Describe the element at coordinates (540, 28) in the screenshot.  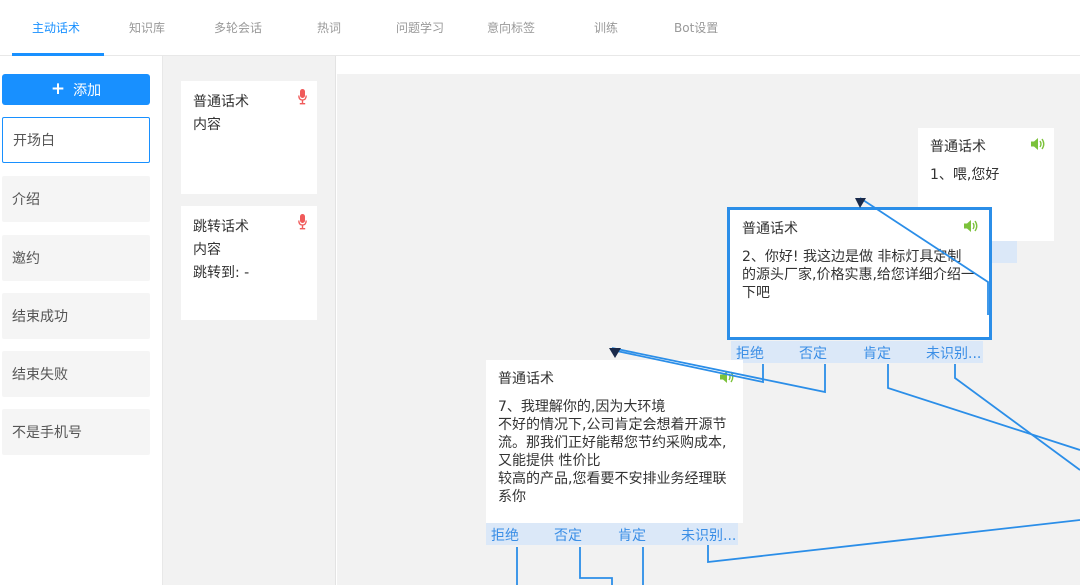
I see `top-tab-bar: 主动话术 知识库 多轮会话 热词 问题学习 意向标签 训练 Bot设置` at that location.